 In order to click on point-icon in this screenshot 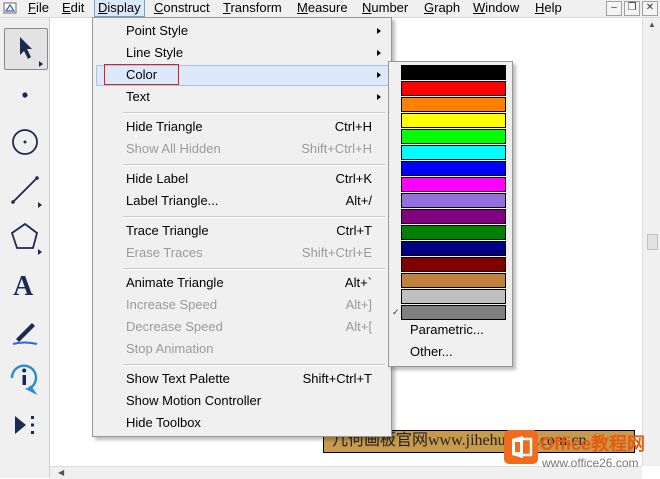, I will do `click(25, 95)`.